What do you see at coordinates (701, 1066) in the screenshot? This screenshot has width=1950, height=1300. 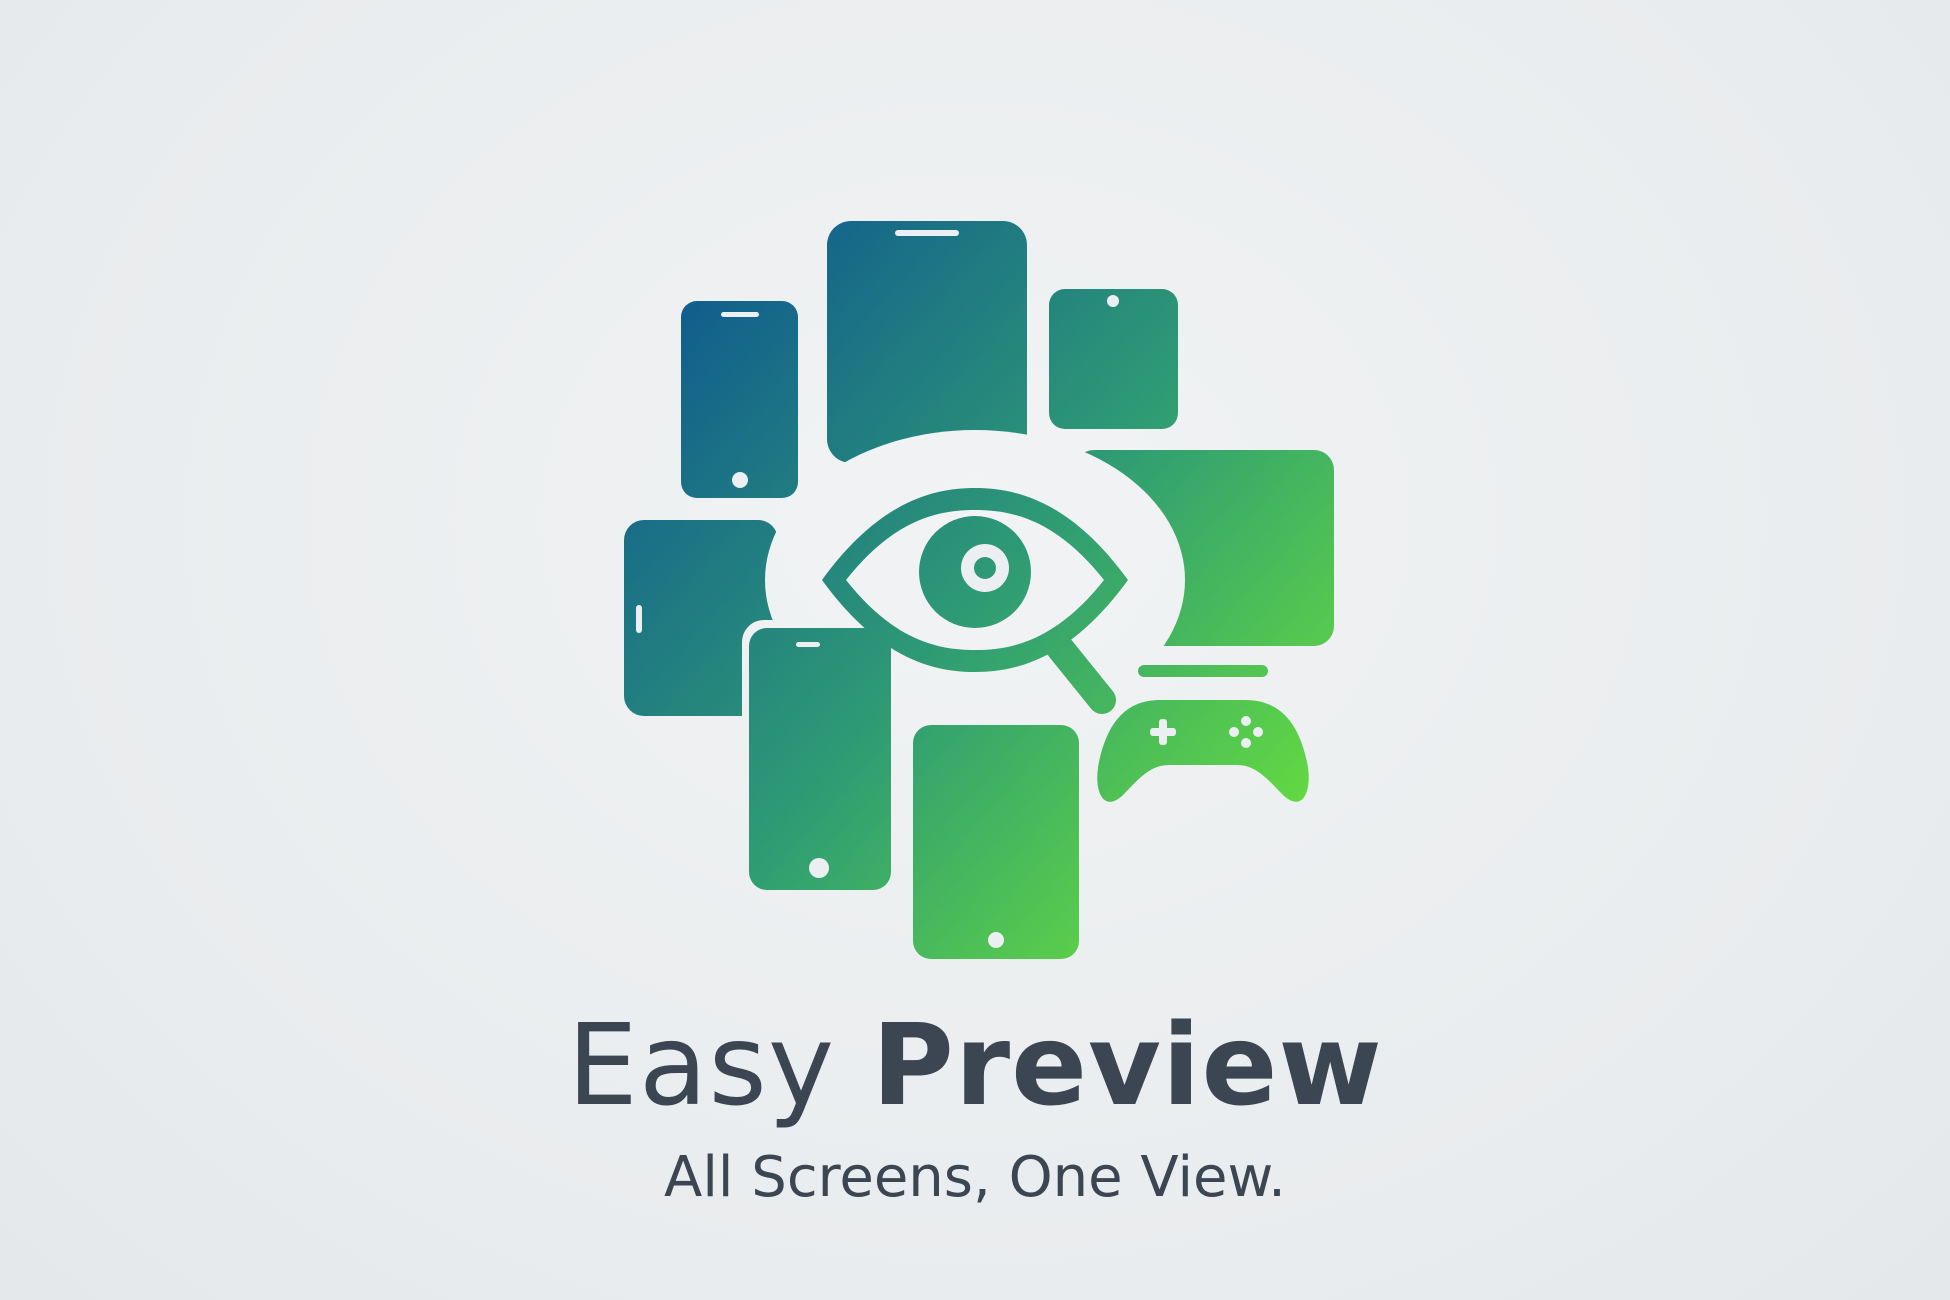 I see `brand-name-part1: Easy` at bounding box center [701, 1066].